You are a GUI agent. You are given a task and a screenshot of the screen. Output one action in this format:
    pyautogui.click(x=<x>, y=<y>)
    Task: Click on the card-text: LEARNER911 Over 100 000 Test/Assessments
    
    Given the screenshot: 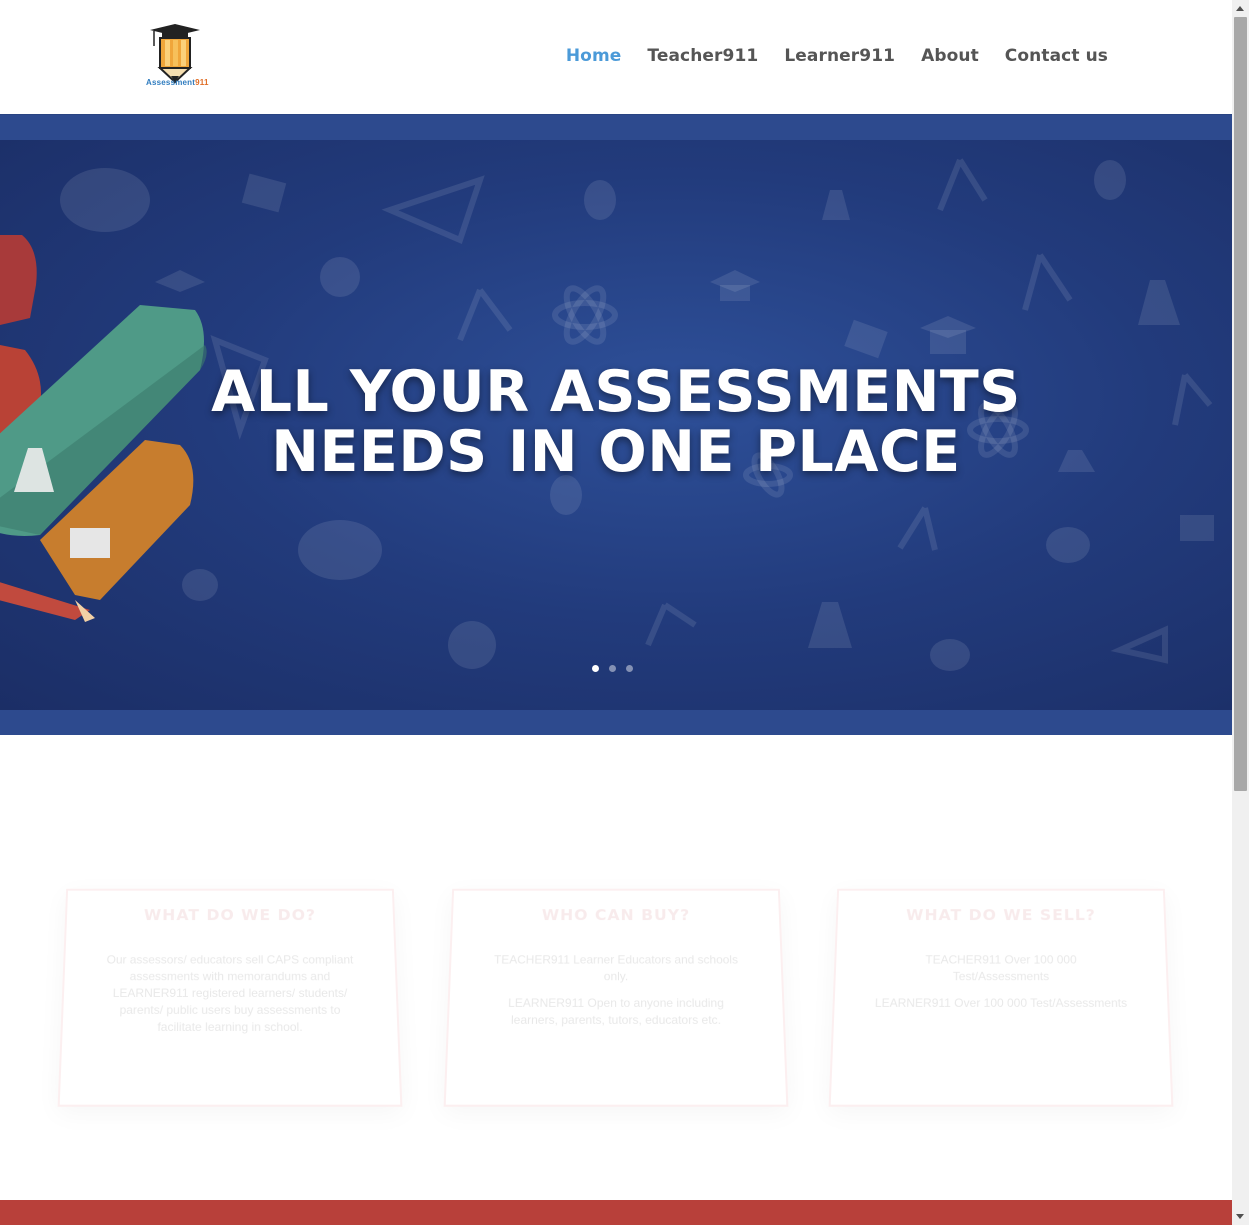 What is the action you would take?
    pyautogui.click(x=1001, y=1002)
    